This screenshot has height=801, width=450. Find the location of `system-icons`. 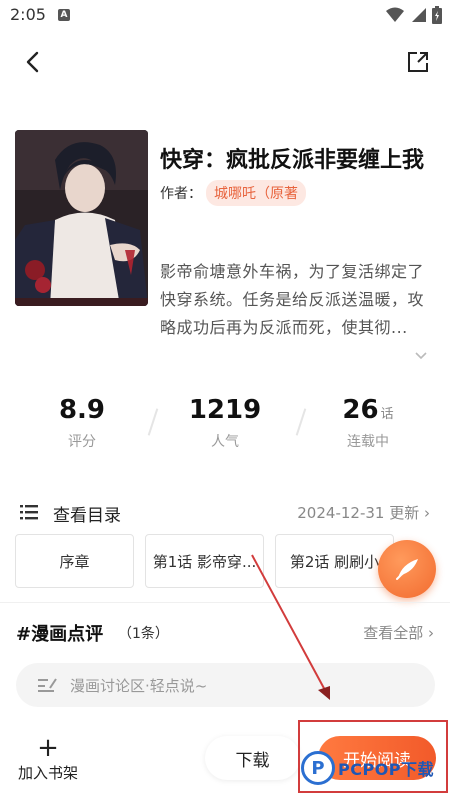

system-icons is located at coordinates (414, 15).